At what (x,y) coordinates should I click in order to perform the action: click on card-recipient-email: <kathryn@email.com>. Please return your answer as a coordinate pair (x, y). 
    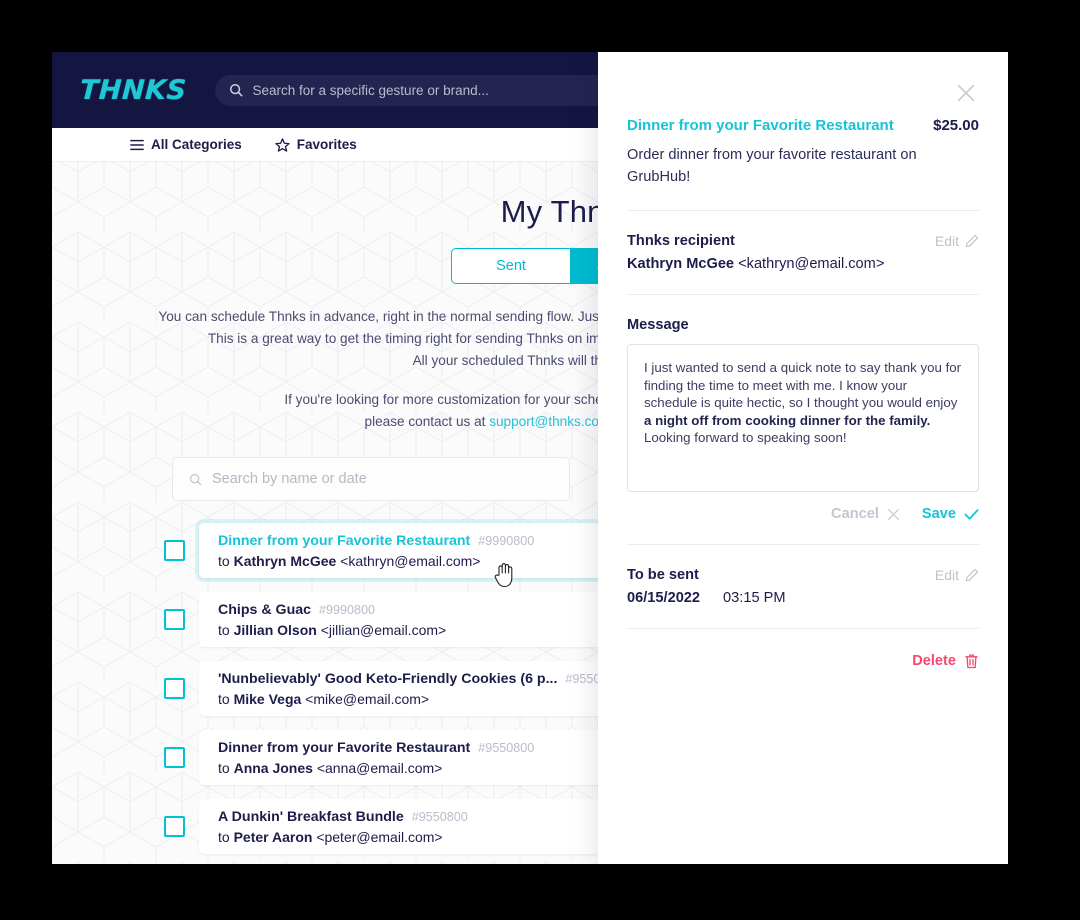
    Looking at the image, I should click on (410, 561).